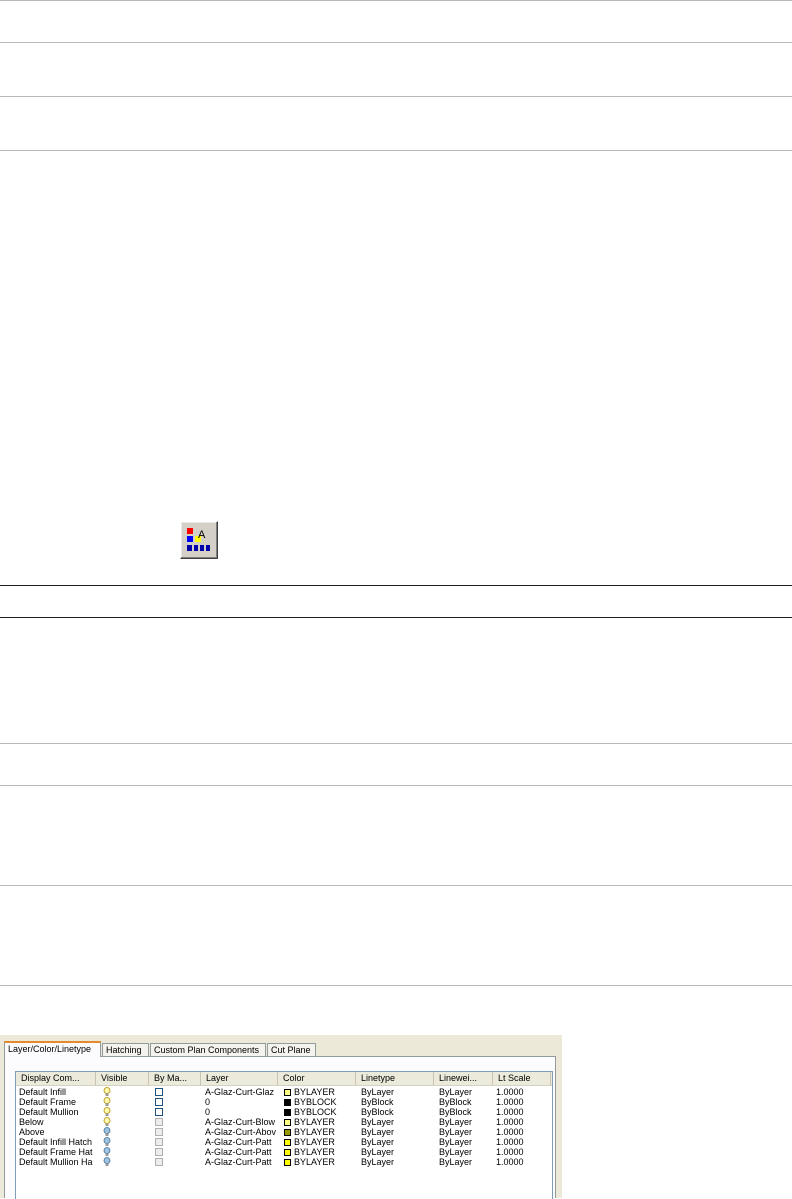  What do you see at coordinates (291, 1049) in the screenshot?
I see `tab-cut-plane: Cut Plane` at bounding box center [291, 1049].